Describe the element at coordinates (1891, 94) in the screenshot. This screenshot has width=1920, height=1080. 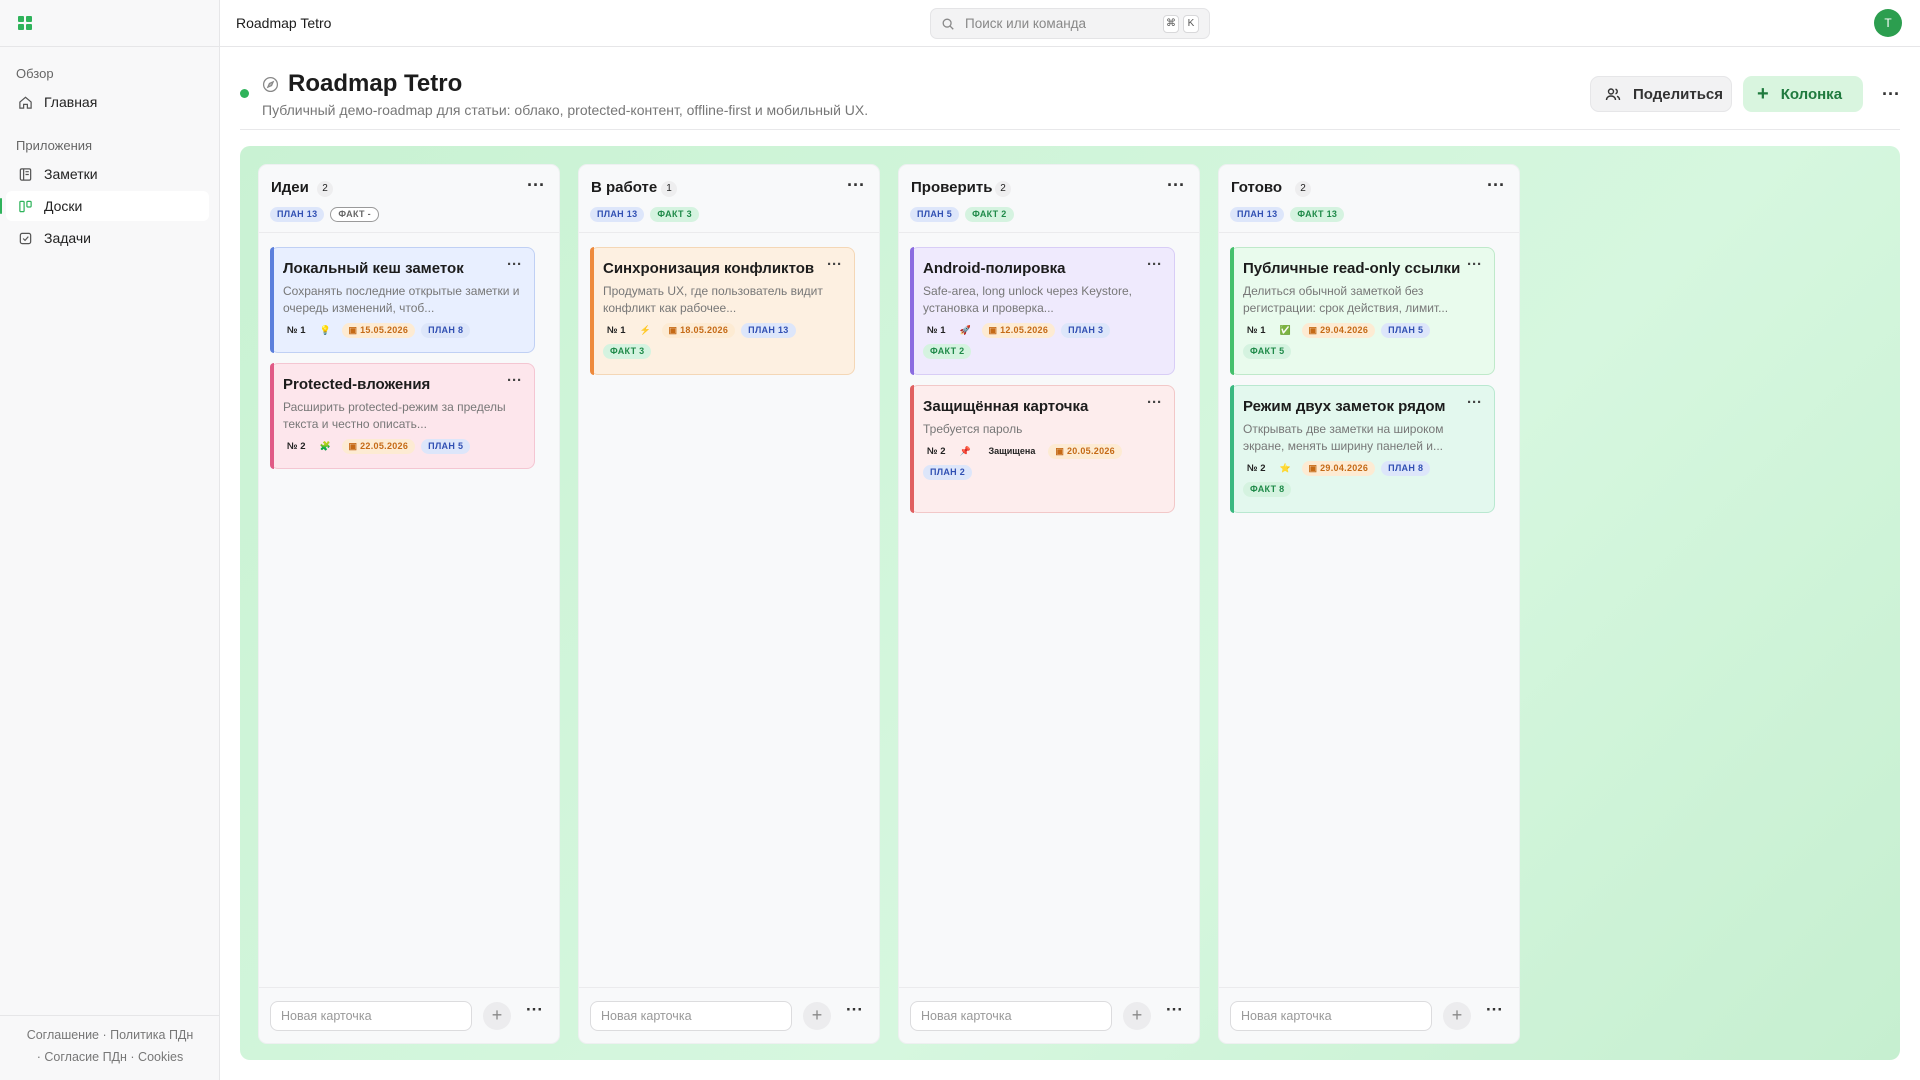
I see `board-more-button: ···` at that location.